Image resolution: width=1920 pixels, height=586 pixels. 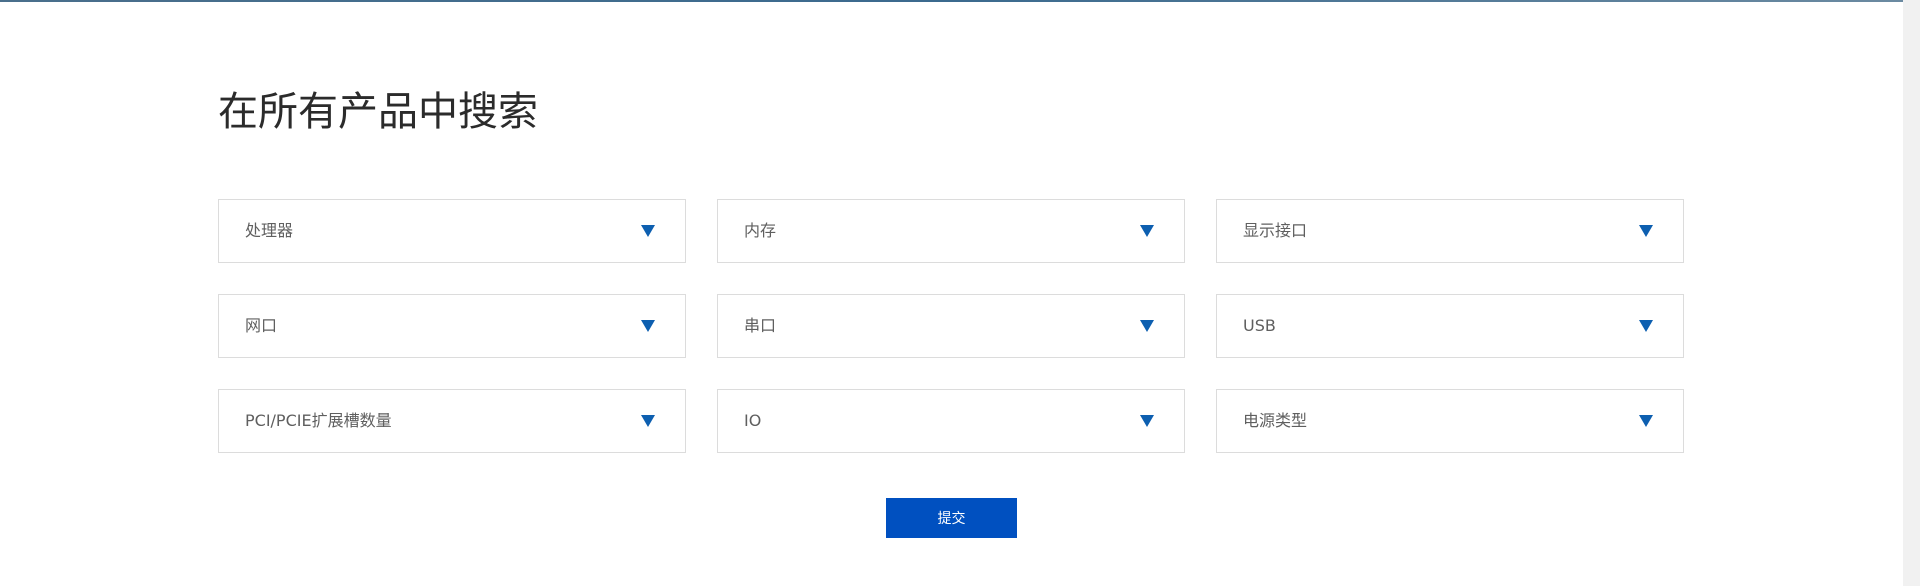 I want to click on filter-processor-select: 处理器, so click(x=452, y=231).